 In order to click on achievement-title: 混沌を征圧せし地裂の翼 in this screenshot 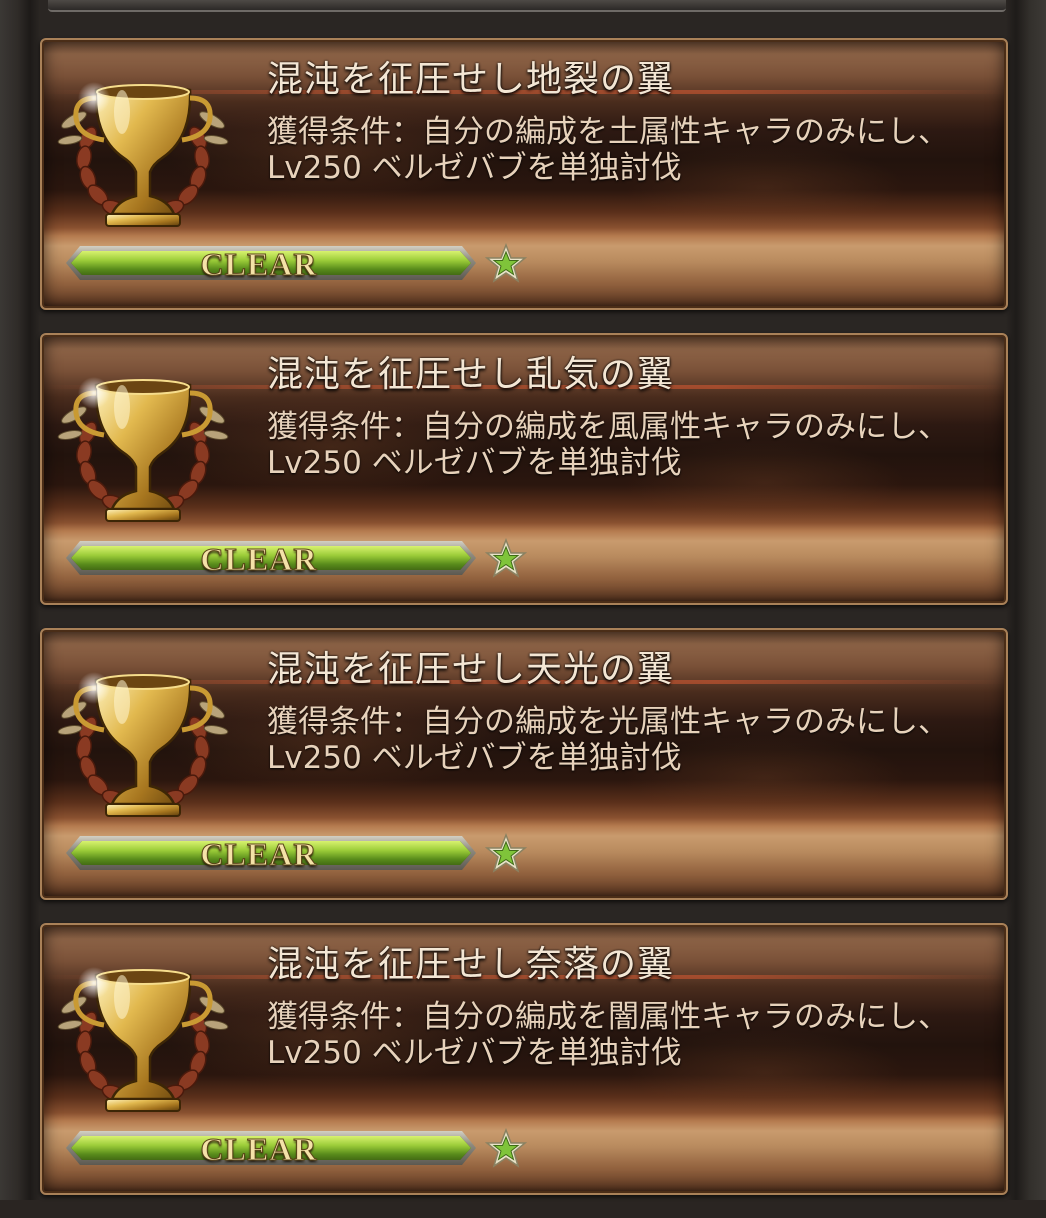, I will do `click(471, 79)`.